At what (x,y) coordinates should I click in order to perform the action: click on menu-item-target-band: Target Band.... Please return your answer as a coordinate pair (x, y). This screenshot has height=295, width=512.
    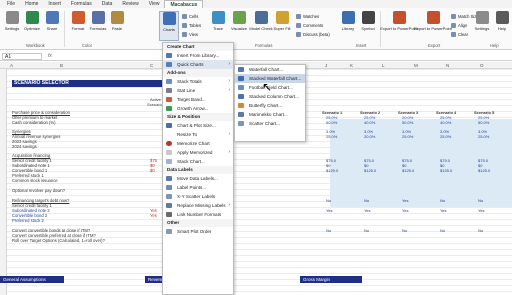
    Looking at the image, I should click on (198, 99).